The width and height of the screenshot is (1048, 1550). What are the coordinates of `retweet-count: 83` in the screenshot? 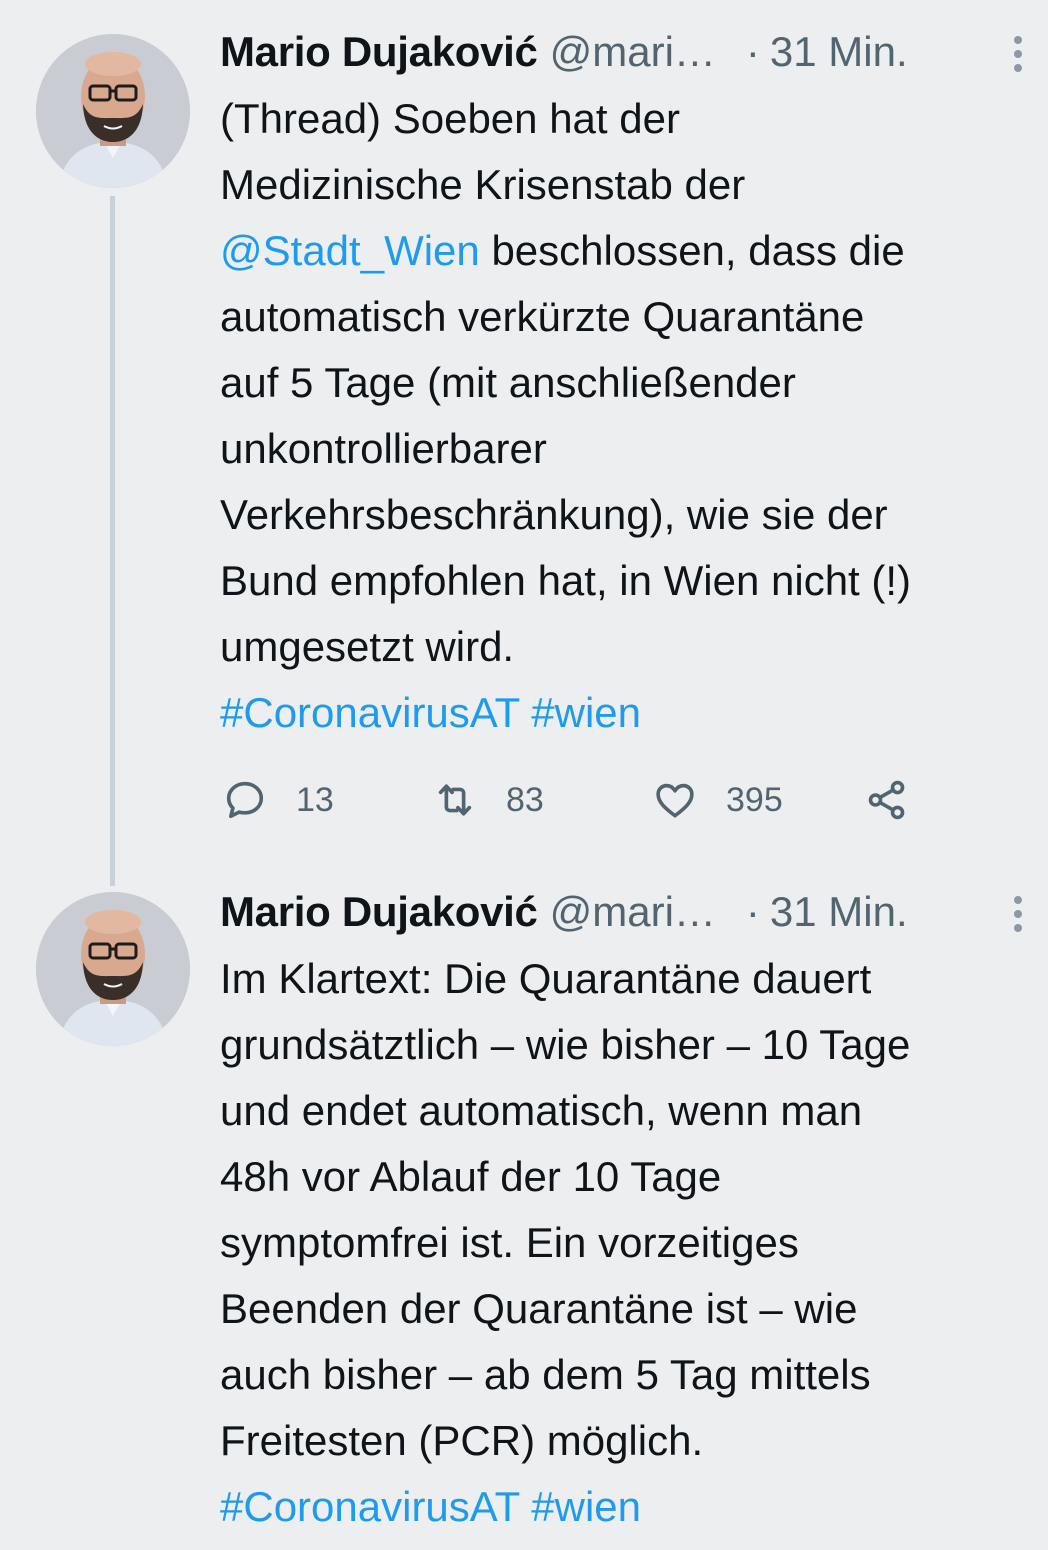 It's located at (525, 799).